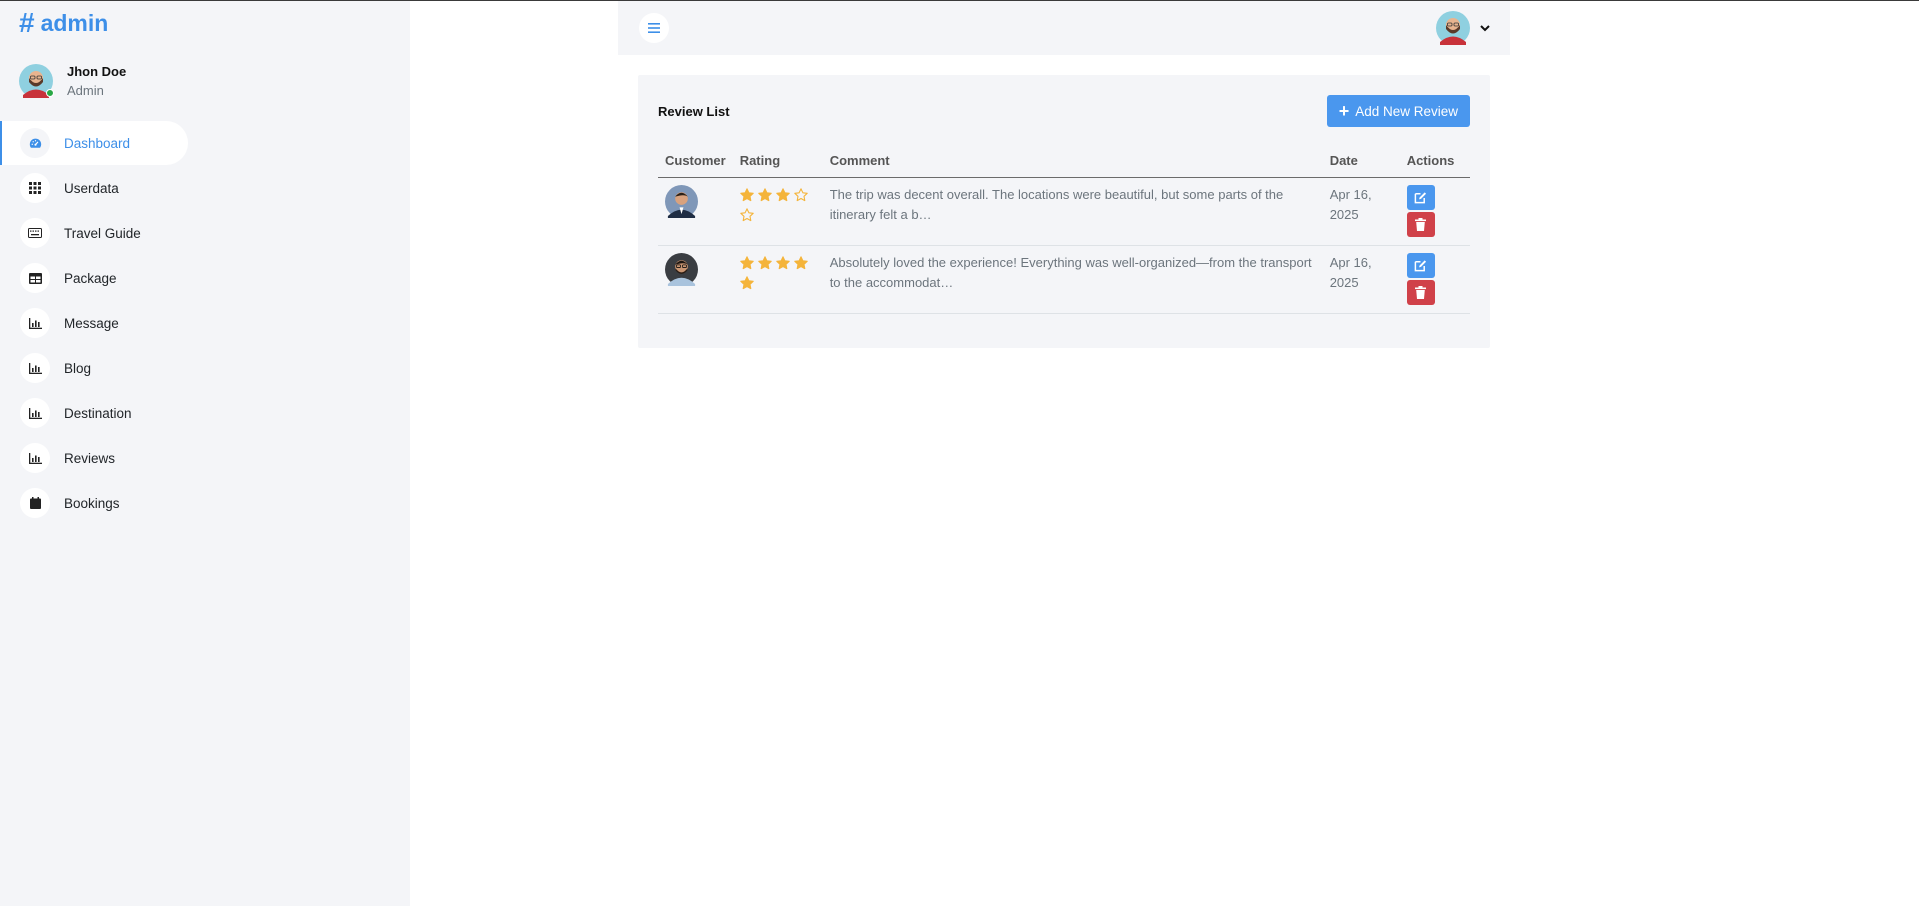  I want to click on hash-icon: #, so click(27, 22).